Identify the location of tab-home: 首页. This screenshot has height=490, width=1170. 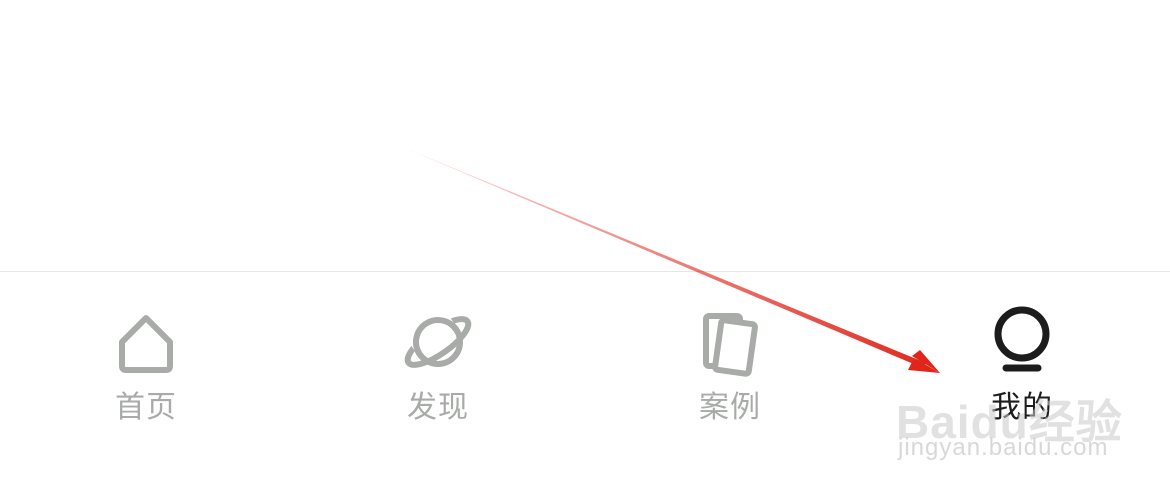
(146, 352).